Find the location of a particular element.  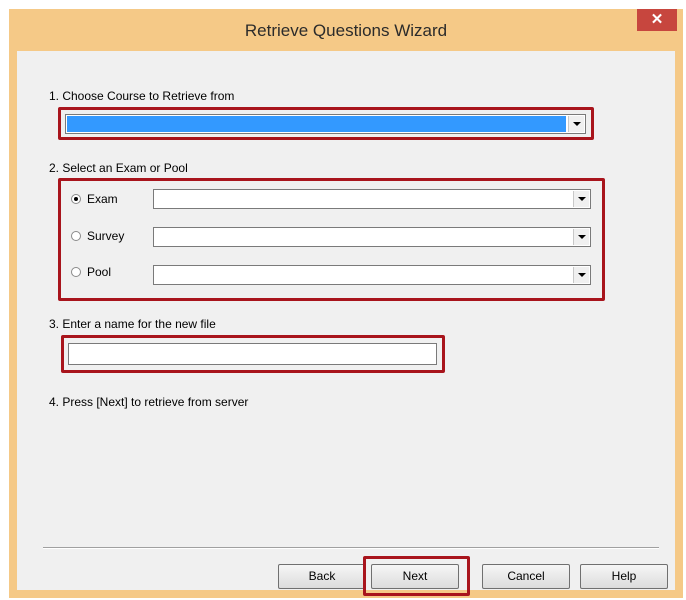

footer-divider is located at coordinates (351, 548).